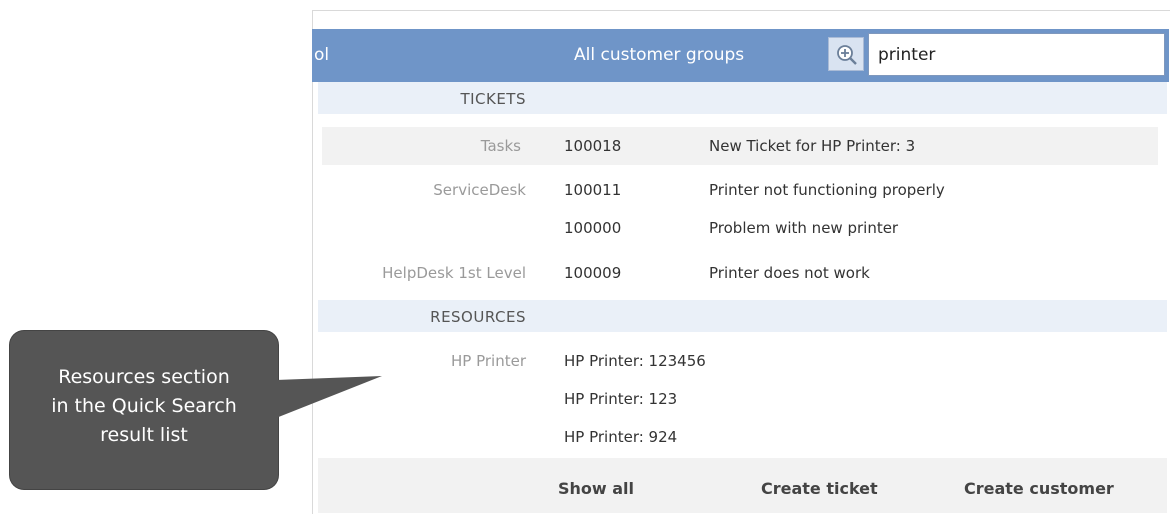 The height and width of the screenshot is (514, 1170). I want to click on tickets-section-header: TICKETS, so click(742, 98).